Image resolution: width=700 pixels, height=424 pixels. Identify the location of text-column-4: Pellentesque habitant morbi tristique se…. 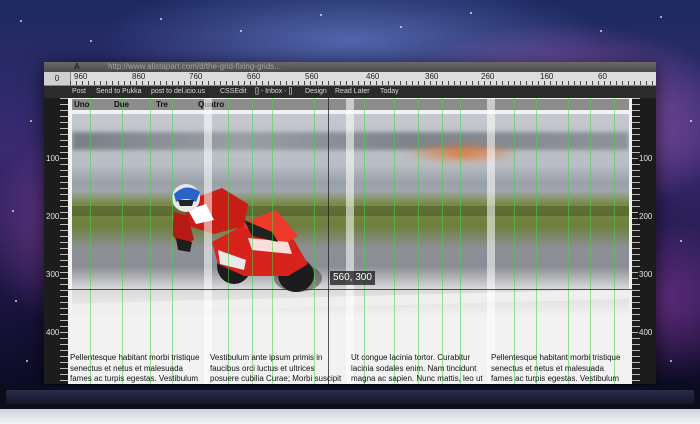
(556, 368).